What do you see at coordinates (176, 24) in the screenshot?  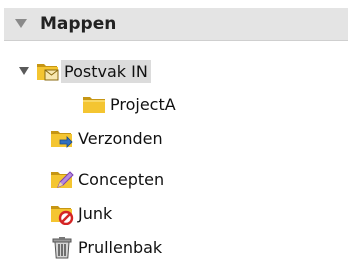 I see `folders-header: Mappen` at bounding box center [176, 24].